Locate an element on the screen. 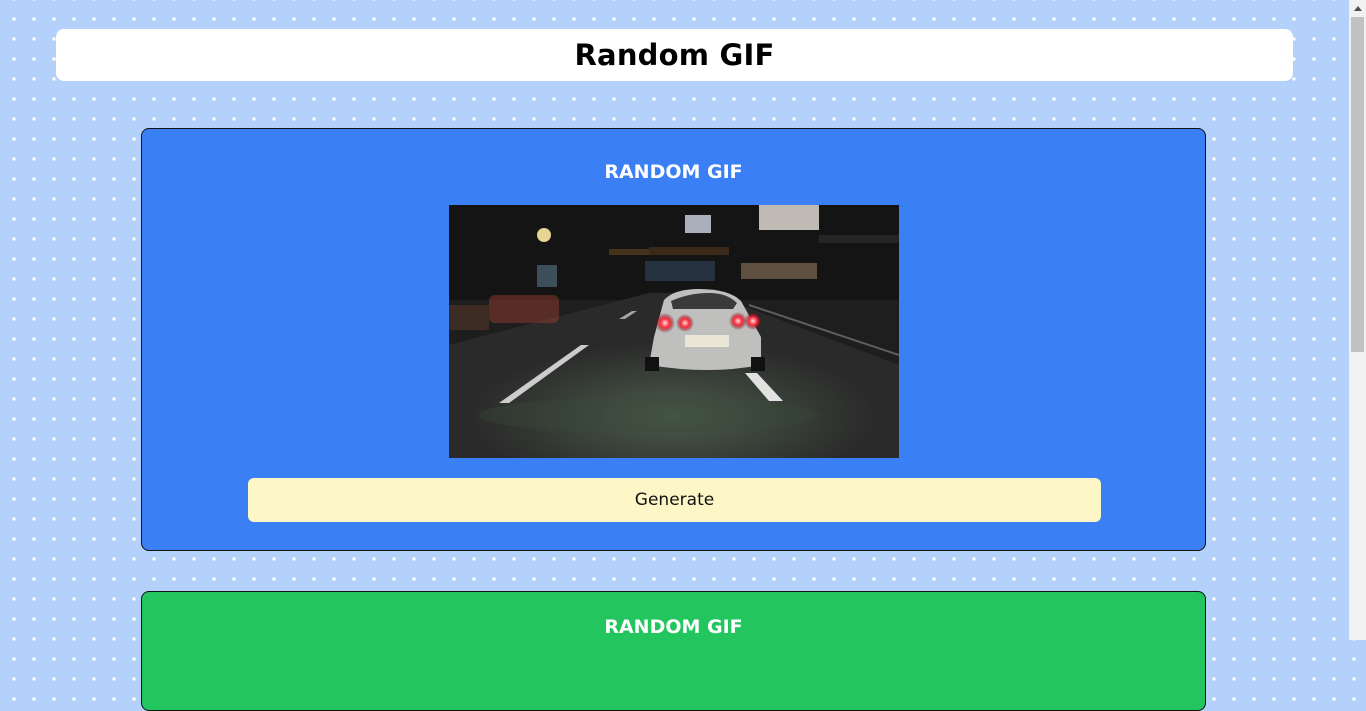 The height and width of the screenshot is (711, 1366). scrollbar-thumb is located at coordinates (1357, 184).